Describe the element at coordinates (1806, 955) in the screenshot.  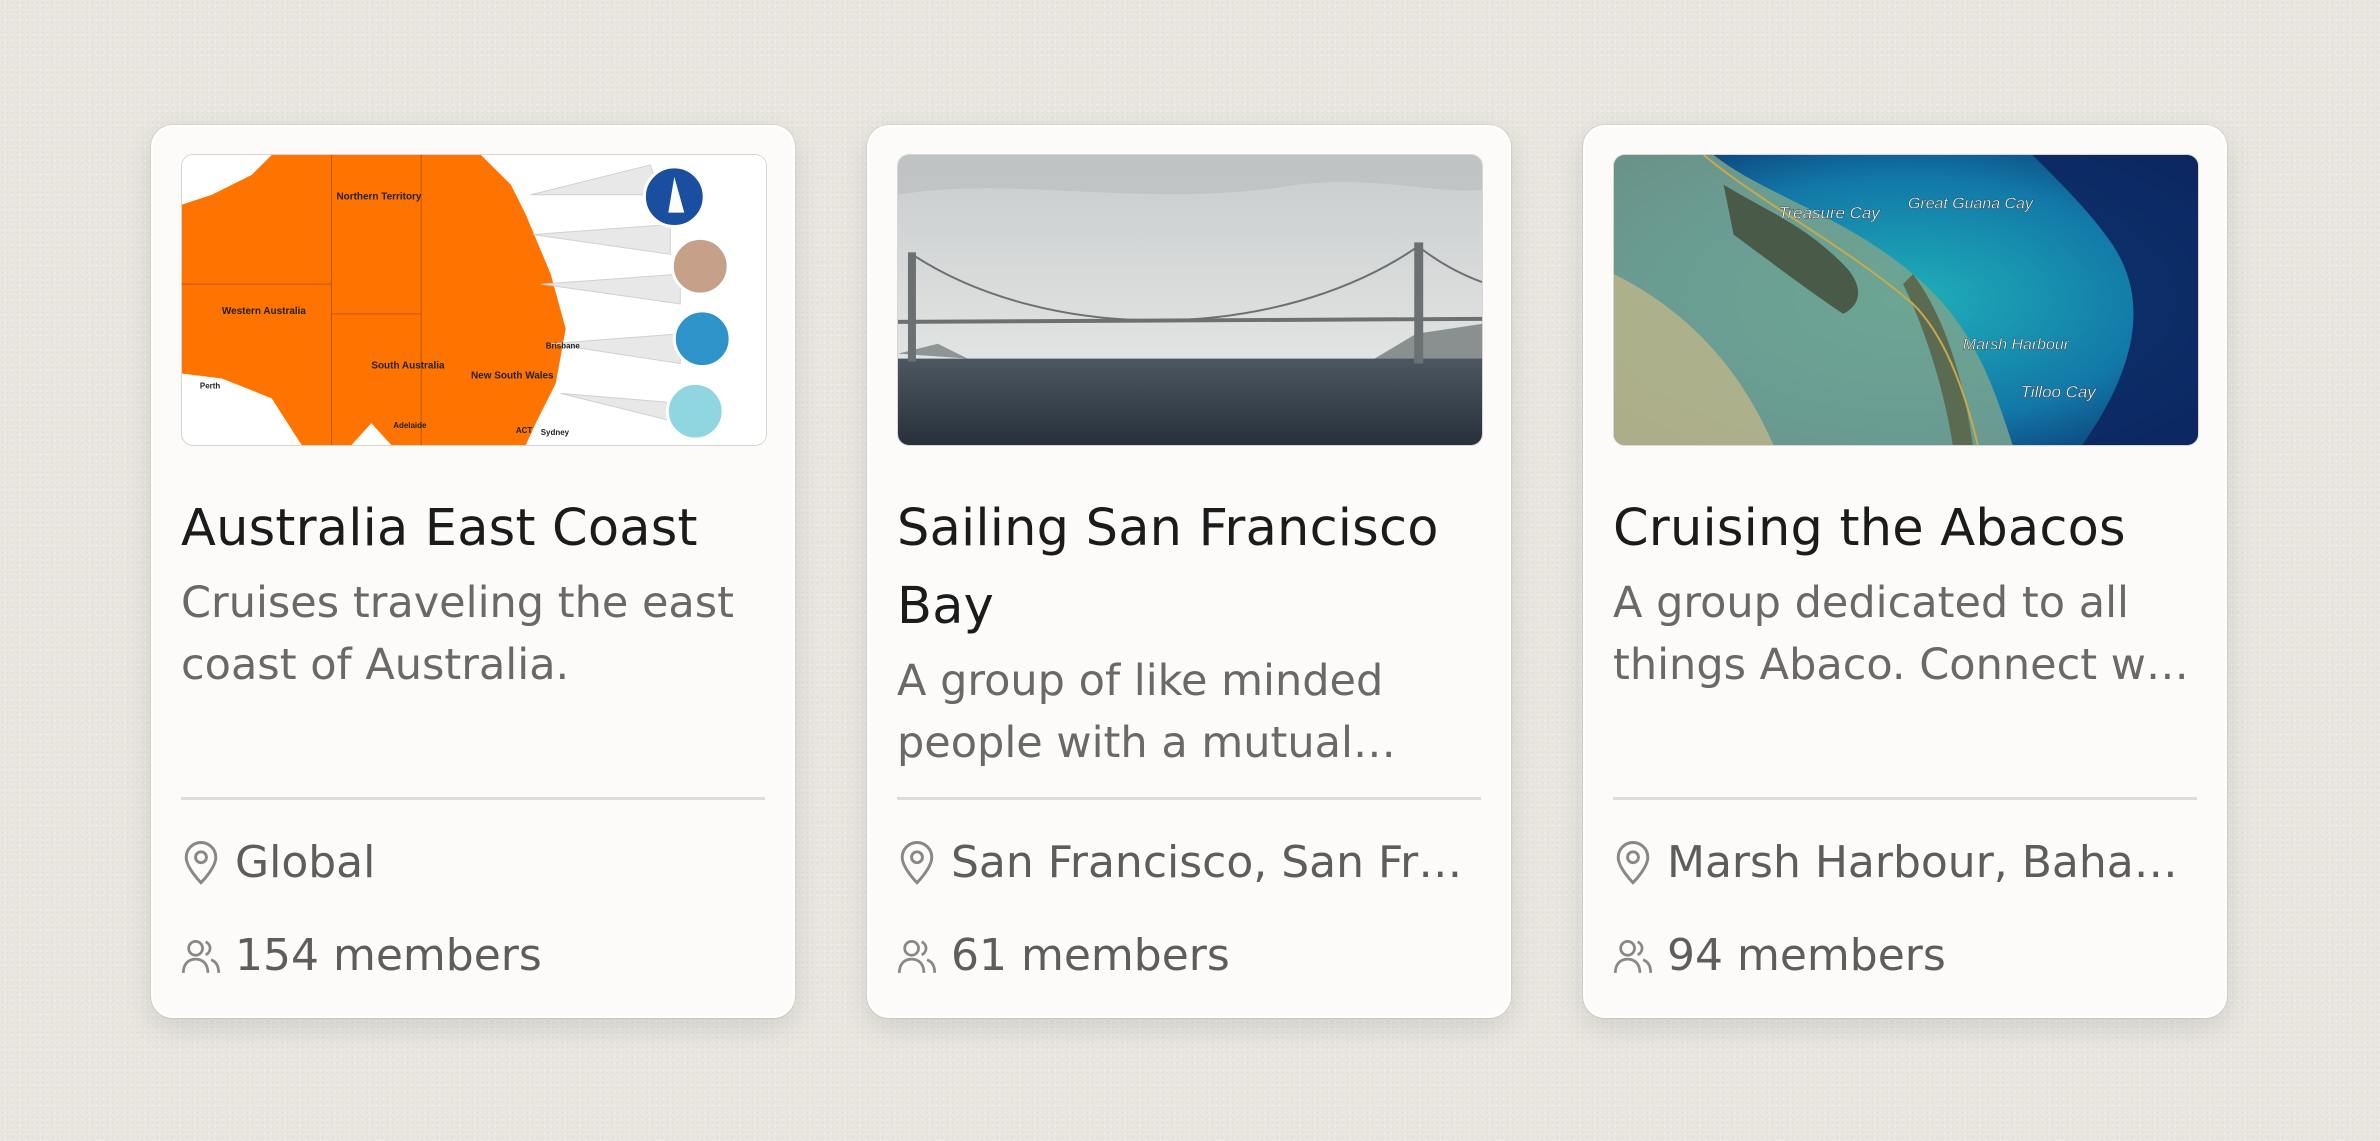
I see `members-text: 94 members` at that location.